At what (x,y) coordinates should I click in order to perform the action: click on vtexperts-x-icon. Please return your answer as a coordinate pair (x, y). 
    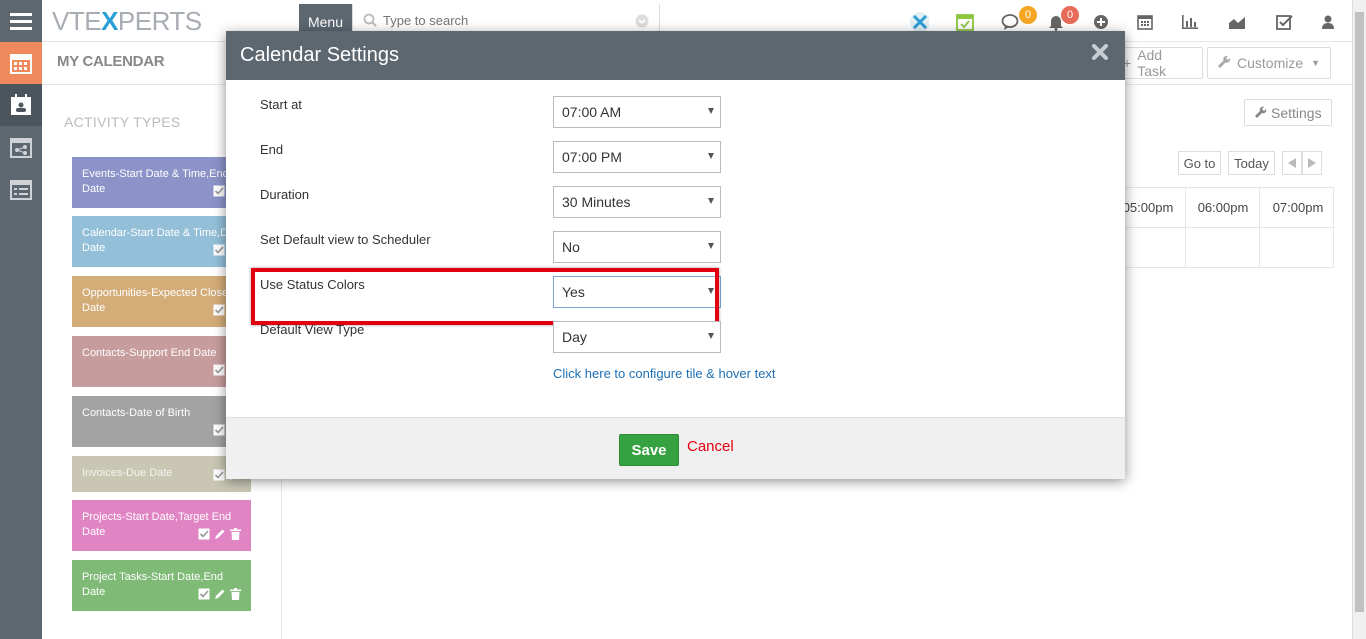
    Looking at the image, I should click on (919, 22).